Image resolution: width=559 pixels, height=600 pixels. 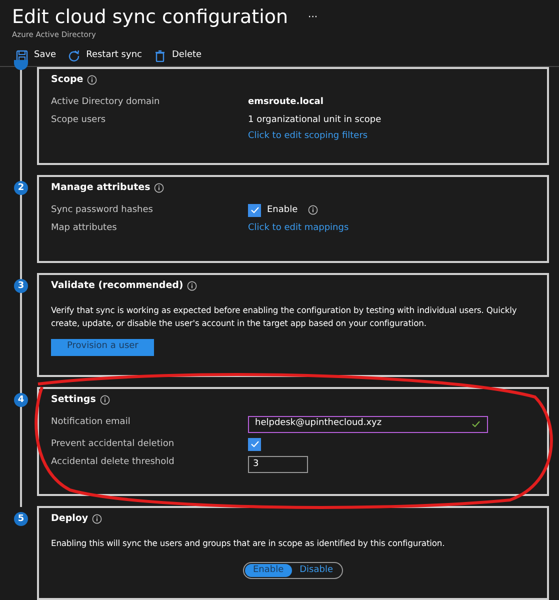 What do you see at coordinates (282, 210) in the screenshot?
I see `checkbox-label: Enable` at bounding box center [282, 210].